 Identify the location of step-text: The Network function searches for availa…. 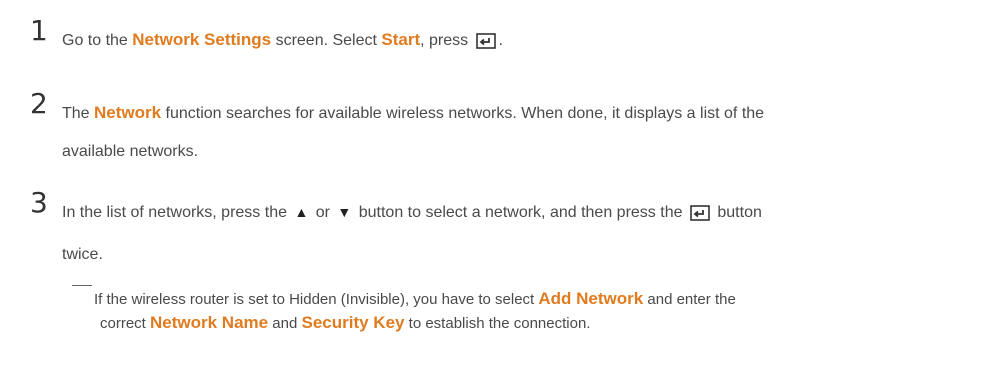
(413, 131).